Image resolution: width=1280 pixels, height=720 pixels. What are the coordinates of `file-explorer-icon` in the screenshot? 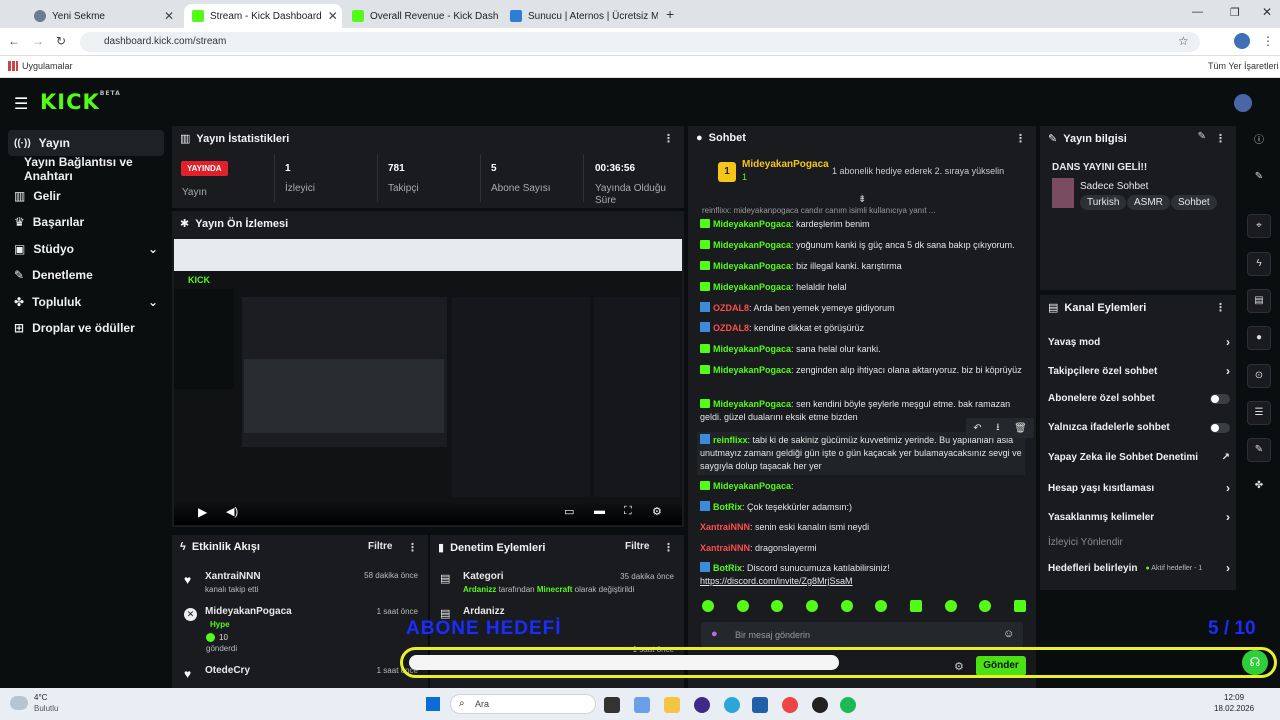 It's located at (672, 705).